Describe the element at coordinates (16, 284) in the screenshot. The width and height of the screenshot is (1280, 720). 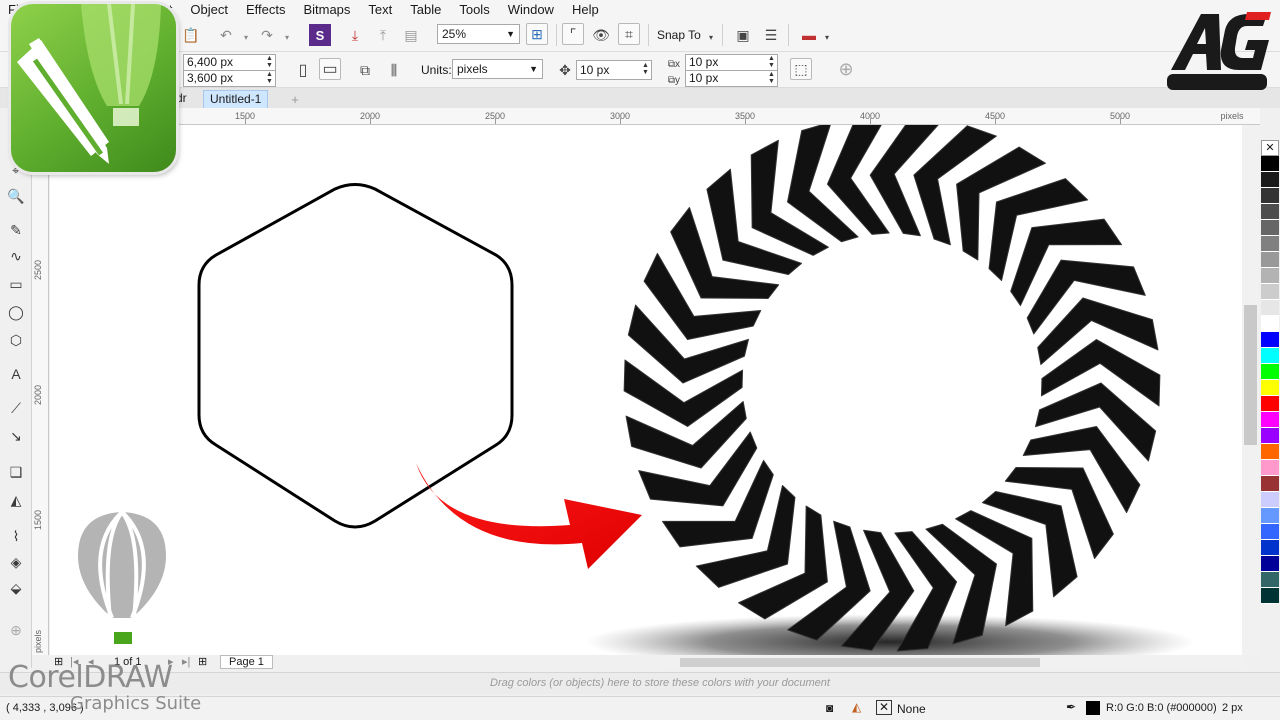
I see `rectangle-tool-icon: ▭` at that location.